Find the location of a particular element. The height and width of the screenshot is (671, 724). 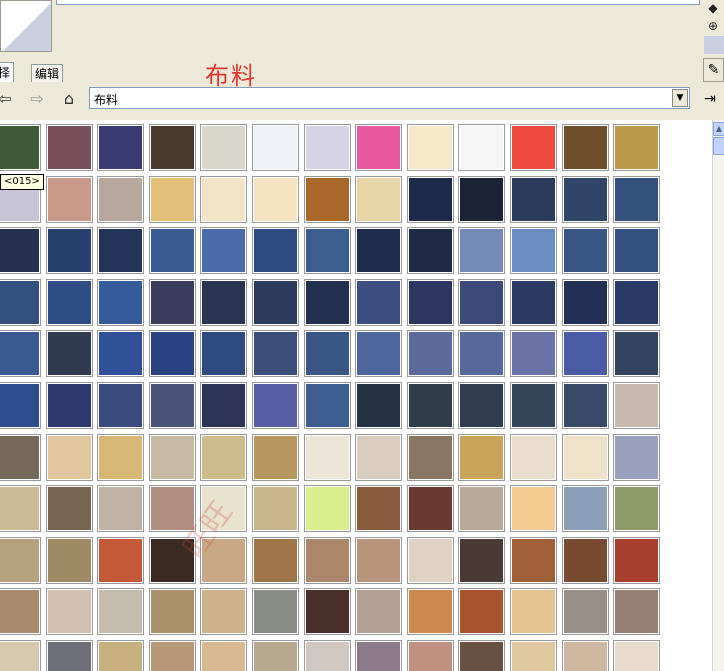

chevron-down-icon: ▼ is located at coordinates (680, 98).